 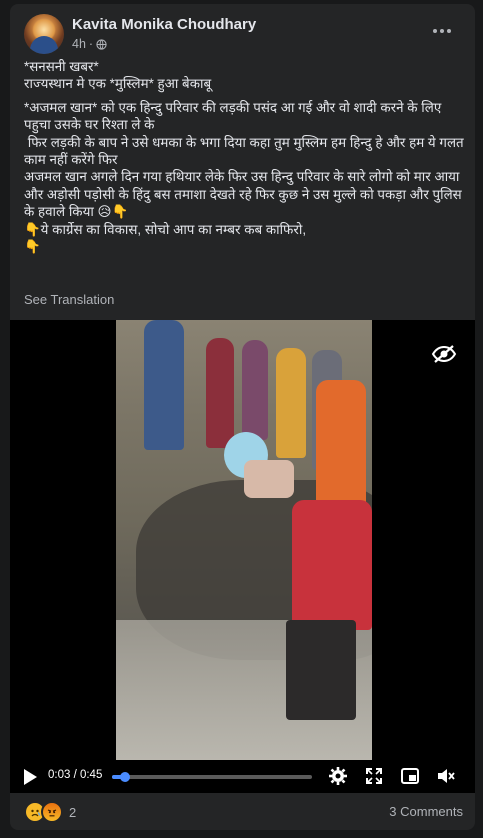 I want to click on mute-icon, so click(x=446, y=776).